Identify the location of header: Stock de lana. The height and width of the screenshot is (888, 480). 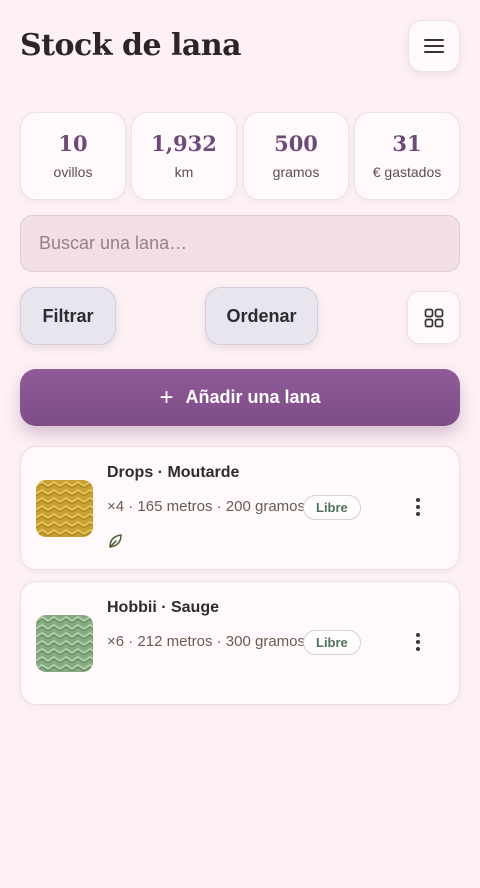
(240, 47).